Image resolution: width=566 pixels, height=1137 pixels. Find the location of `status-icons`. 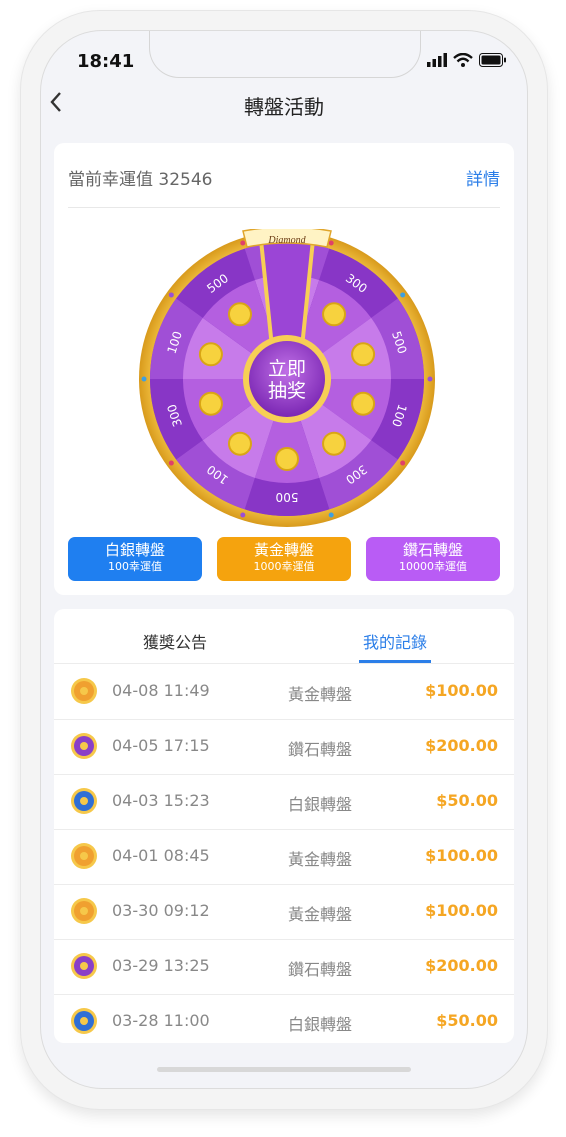

status-icons is located at coordinates (467, 60).